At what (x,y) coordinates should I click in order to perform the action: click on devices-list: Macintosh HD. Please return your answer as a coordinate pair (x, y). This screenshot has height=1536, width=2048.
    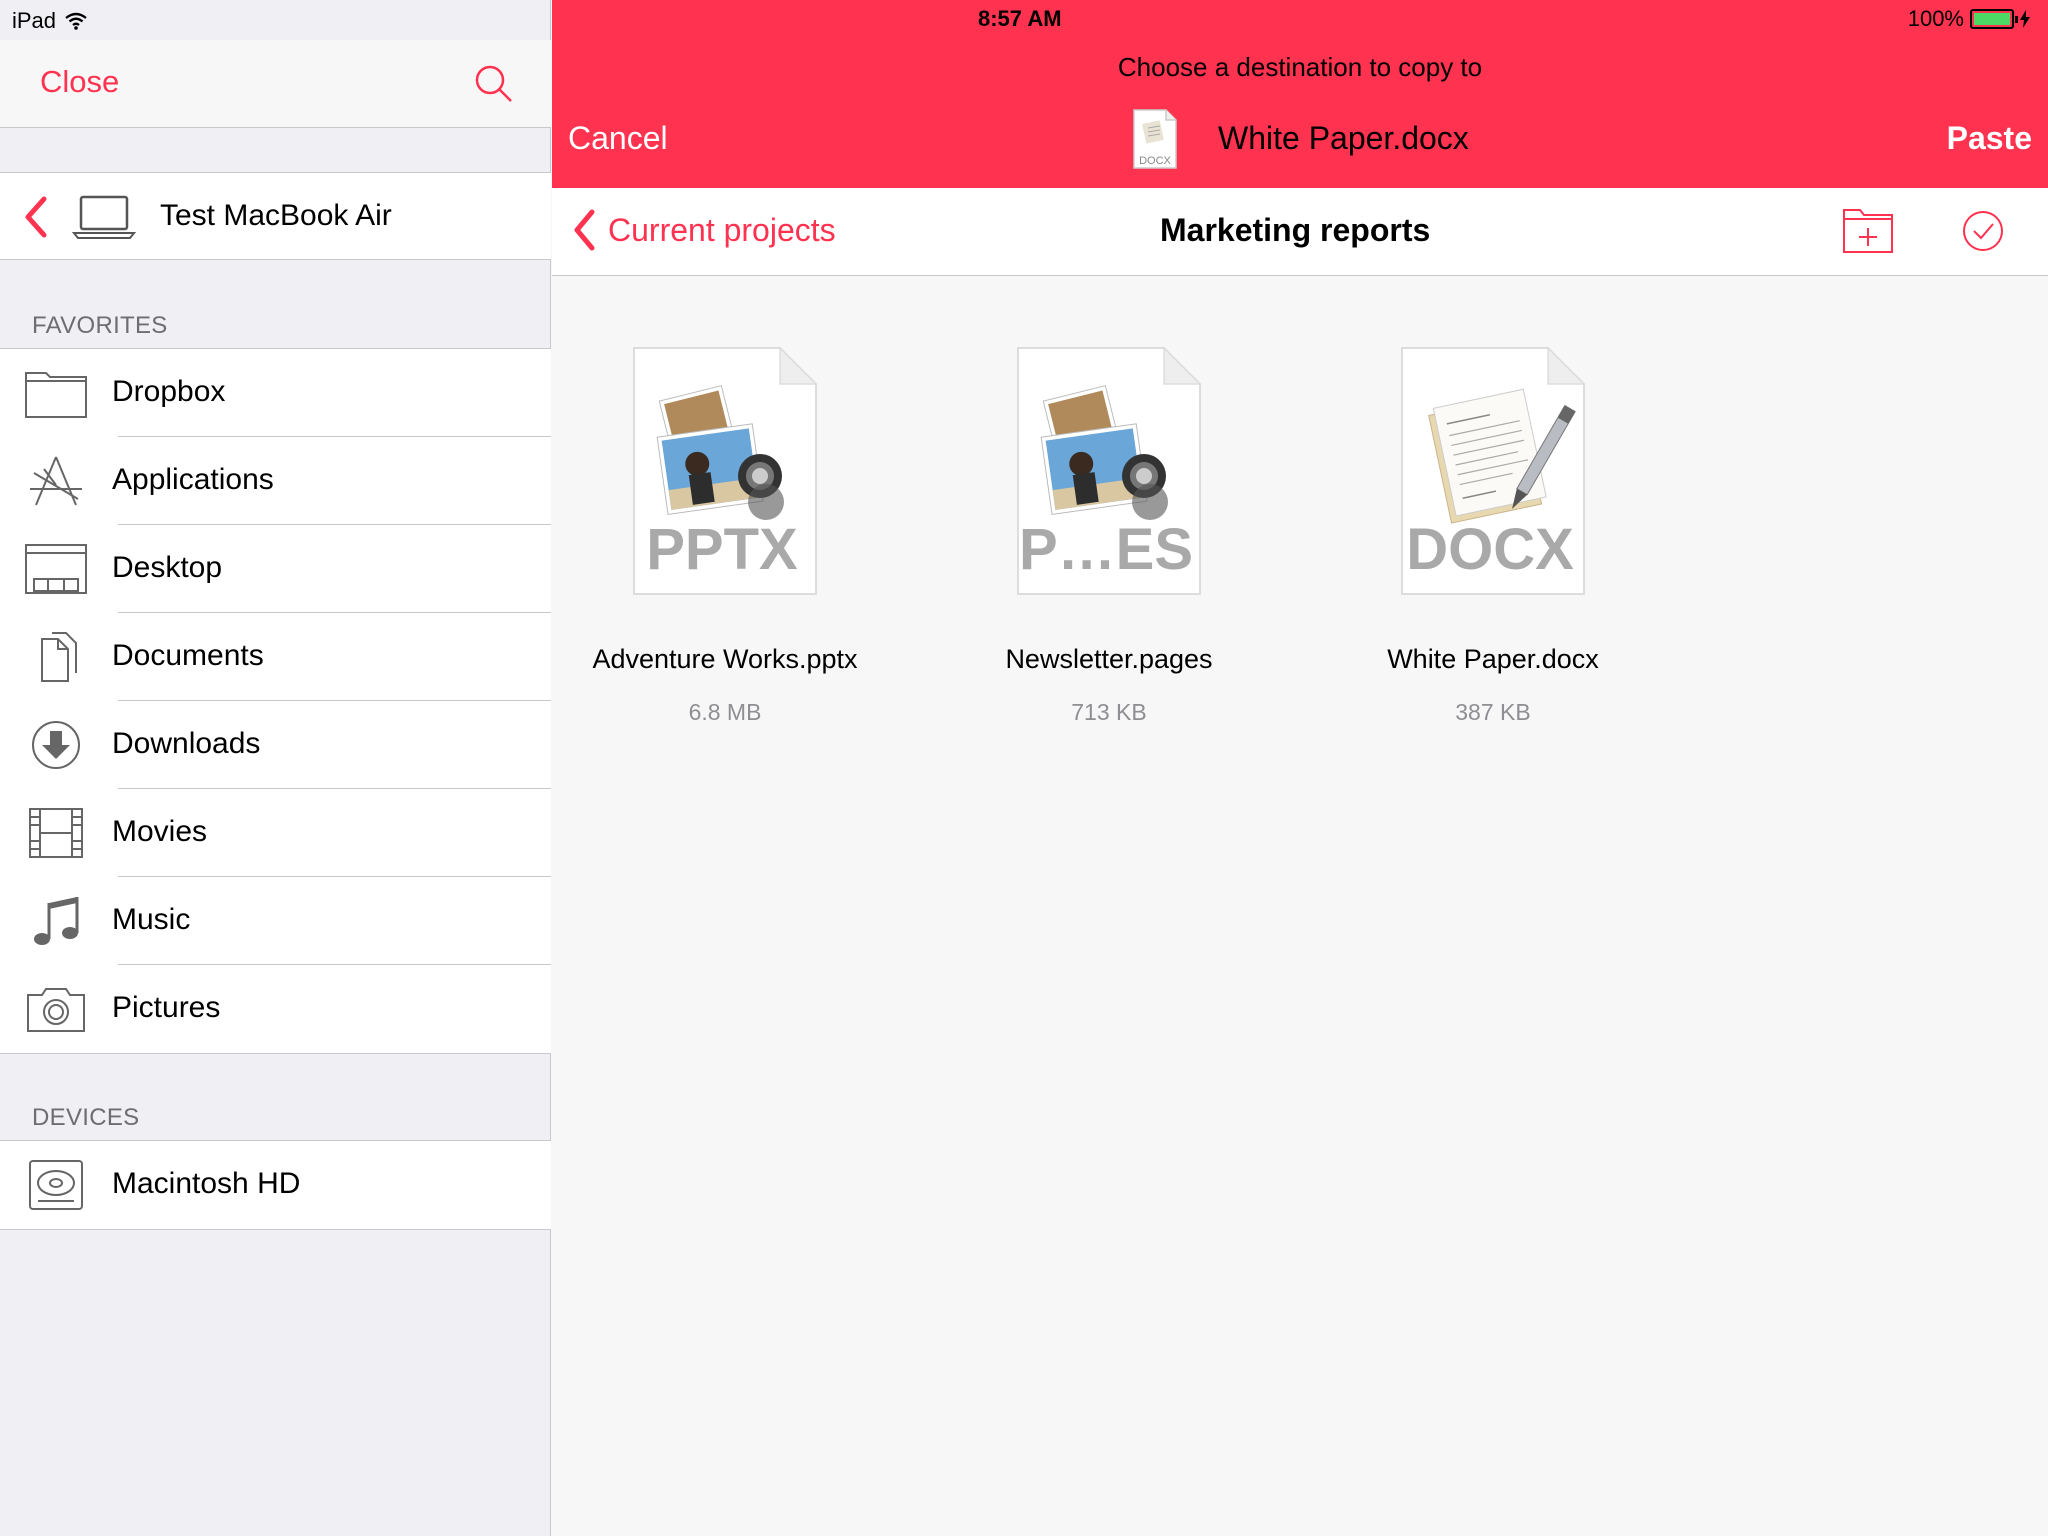
    Looking at the image, I should click on (275, 1185).